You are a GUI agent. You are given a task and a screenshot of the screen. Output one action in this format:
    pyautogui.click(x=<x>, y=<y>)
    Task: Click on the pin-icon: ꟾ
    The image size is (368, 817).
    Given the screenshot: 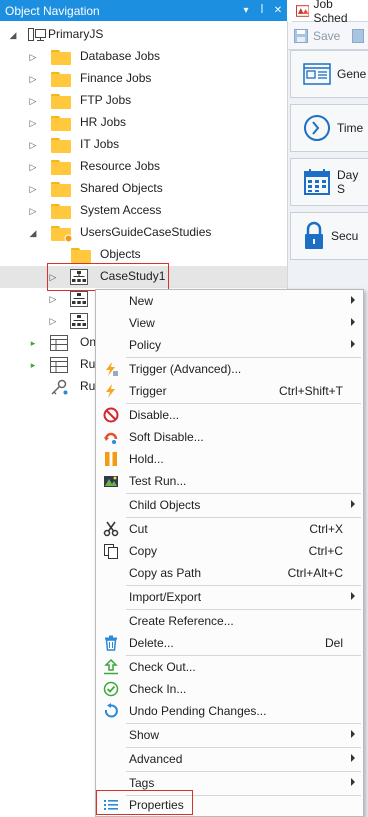 What is the action you would take?
    pyautogui.click(x=262, y=10)
    